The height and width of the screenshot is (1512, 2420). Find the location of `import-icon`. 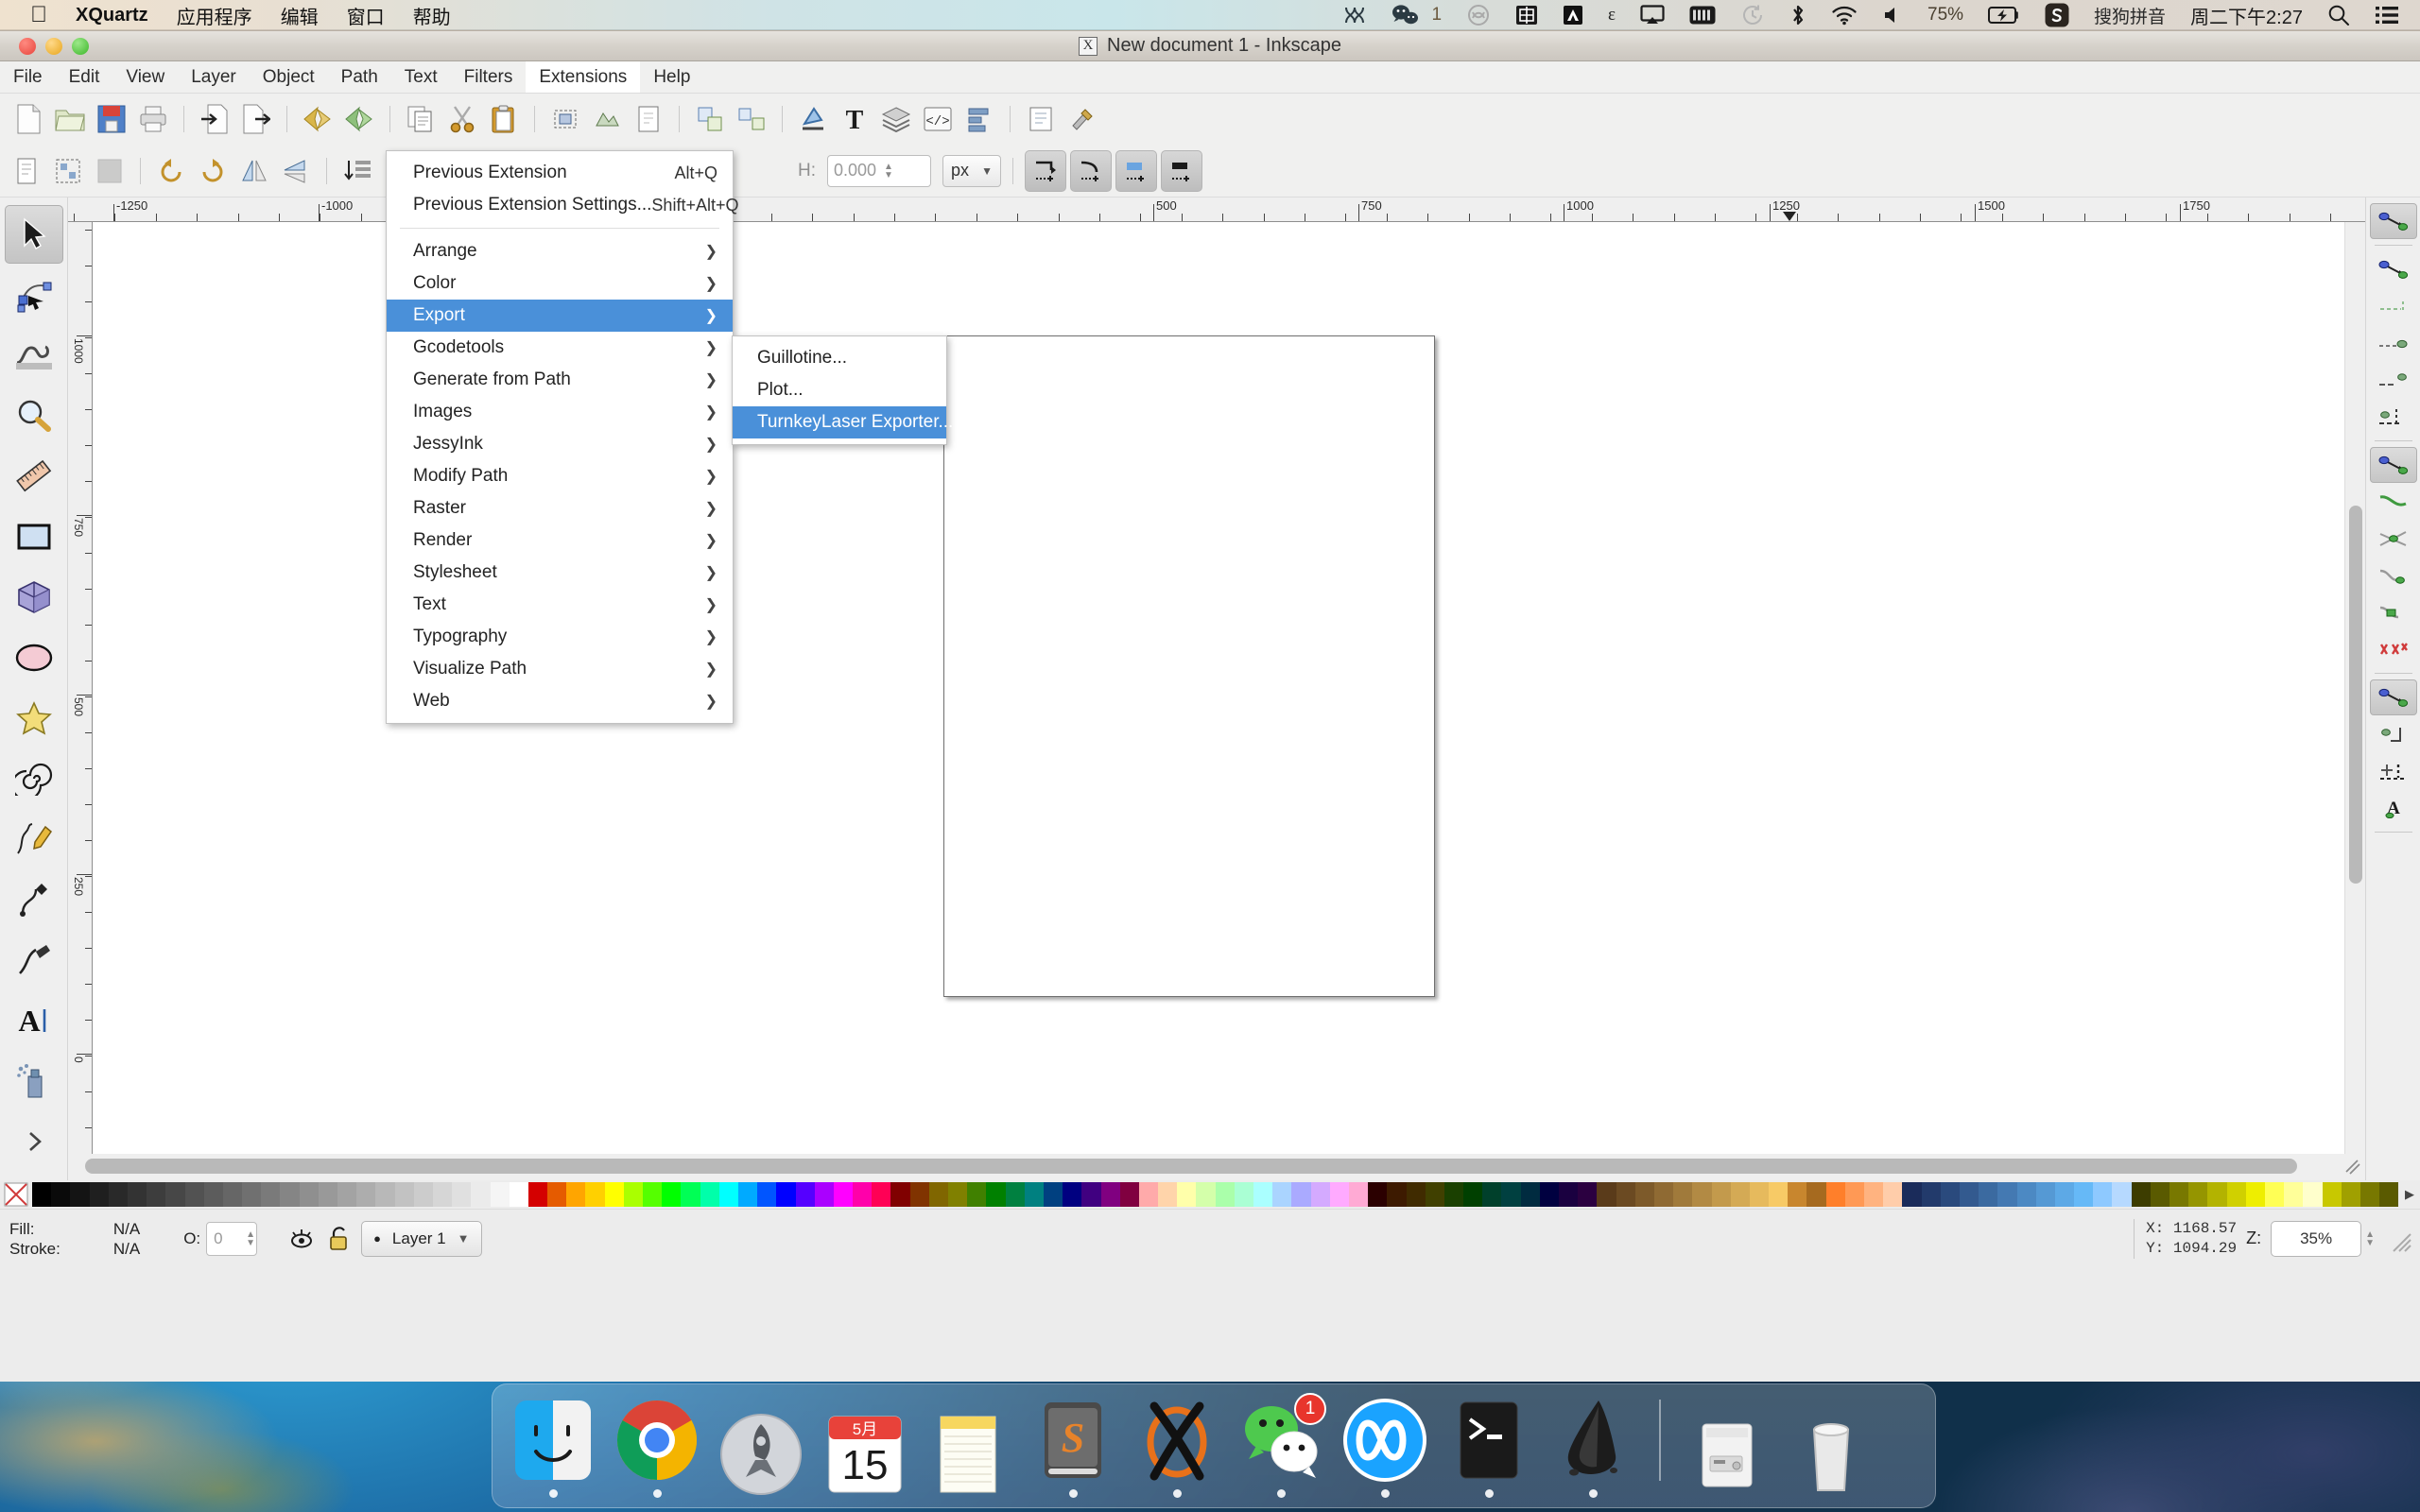

import-icon is located at coordinates (214, 119).